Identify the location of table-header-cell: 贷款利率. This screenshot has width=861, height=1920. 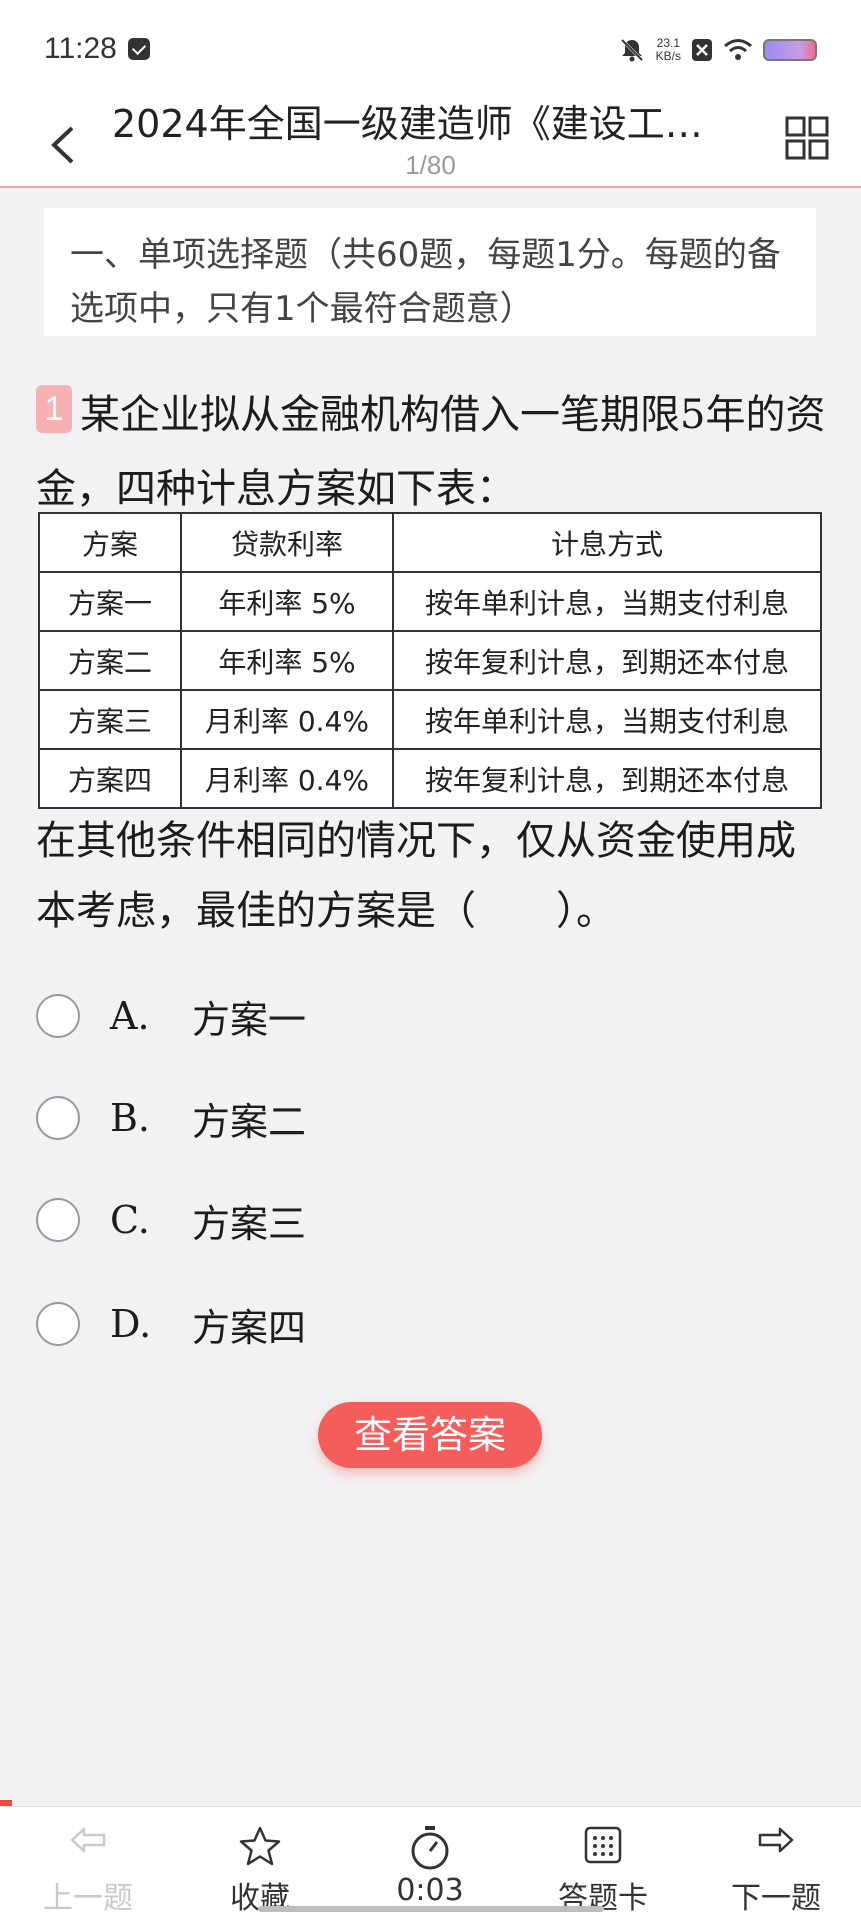
(287, 542).